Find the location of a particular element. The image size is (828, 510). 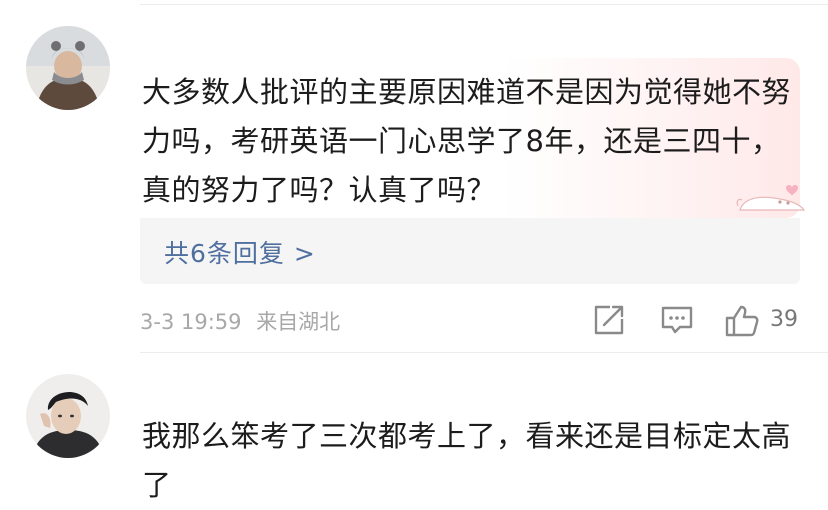

replies-panel: 共6条回复 > is located at coordinates (470, 251).